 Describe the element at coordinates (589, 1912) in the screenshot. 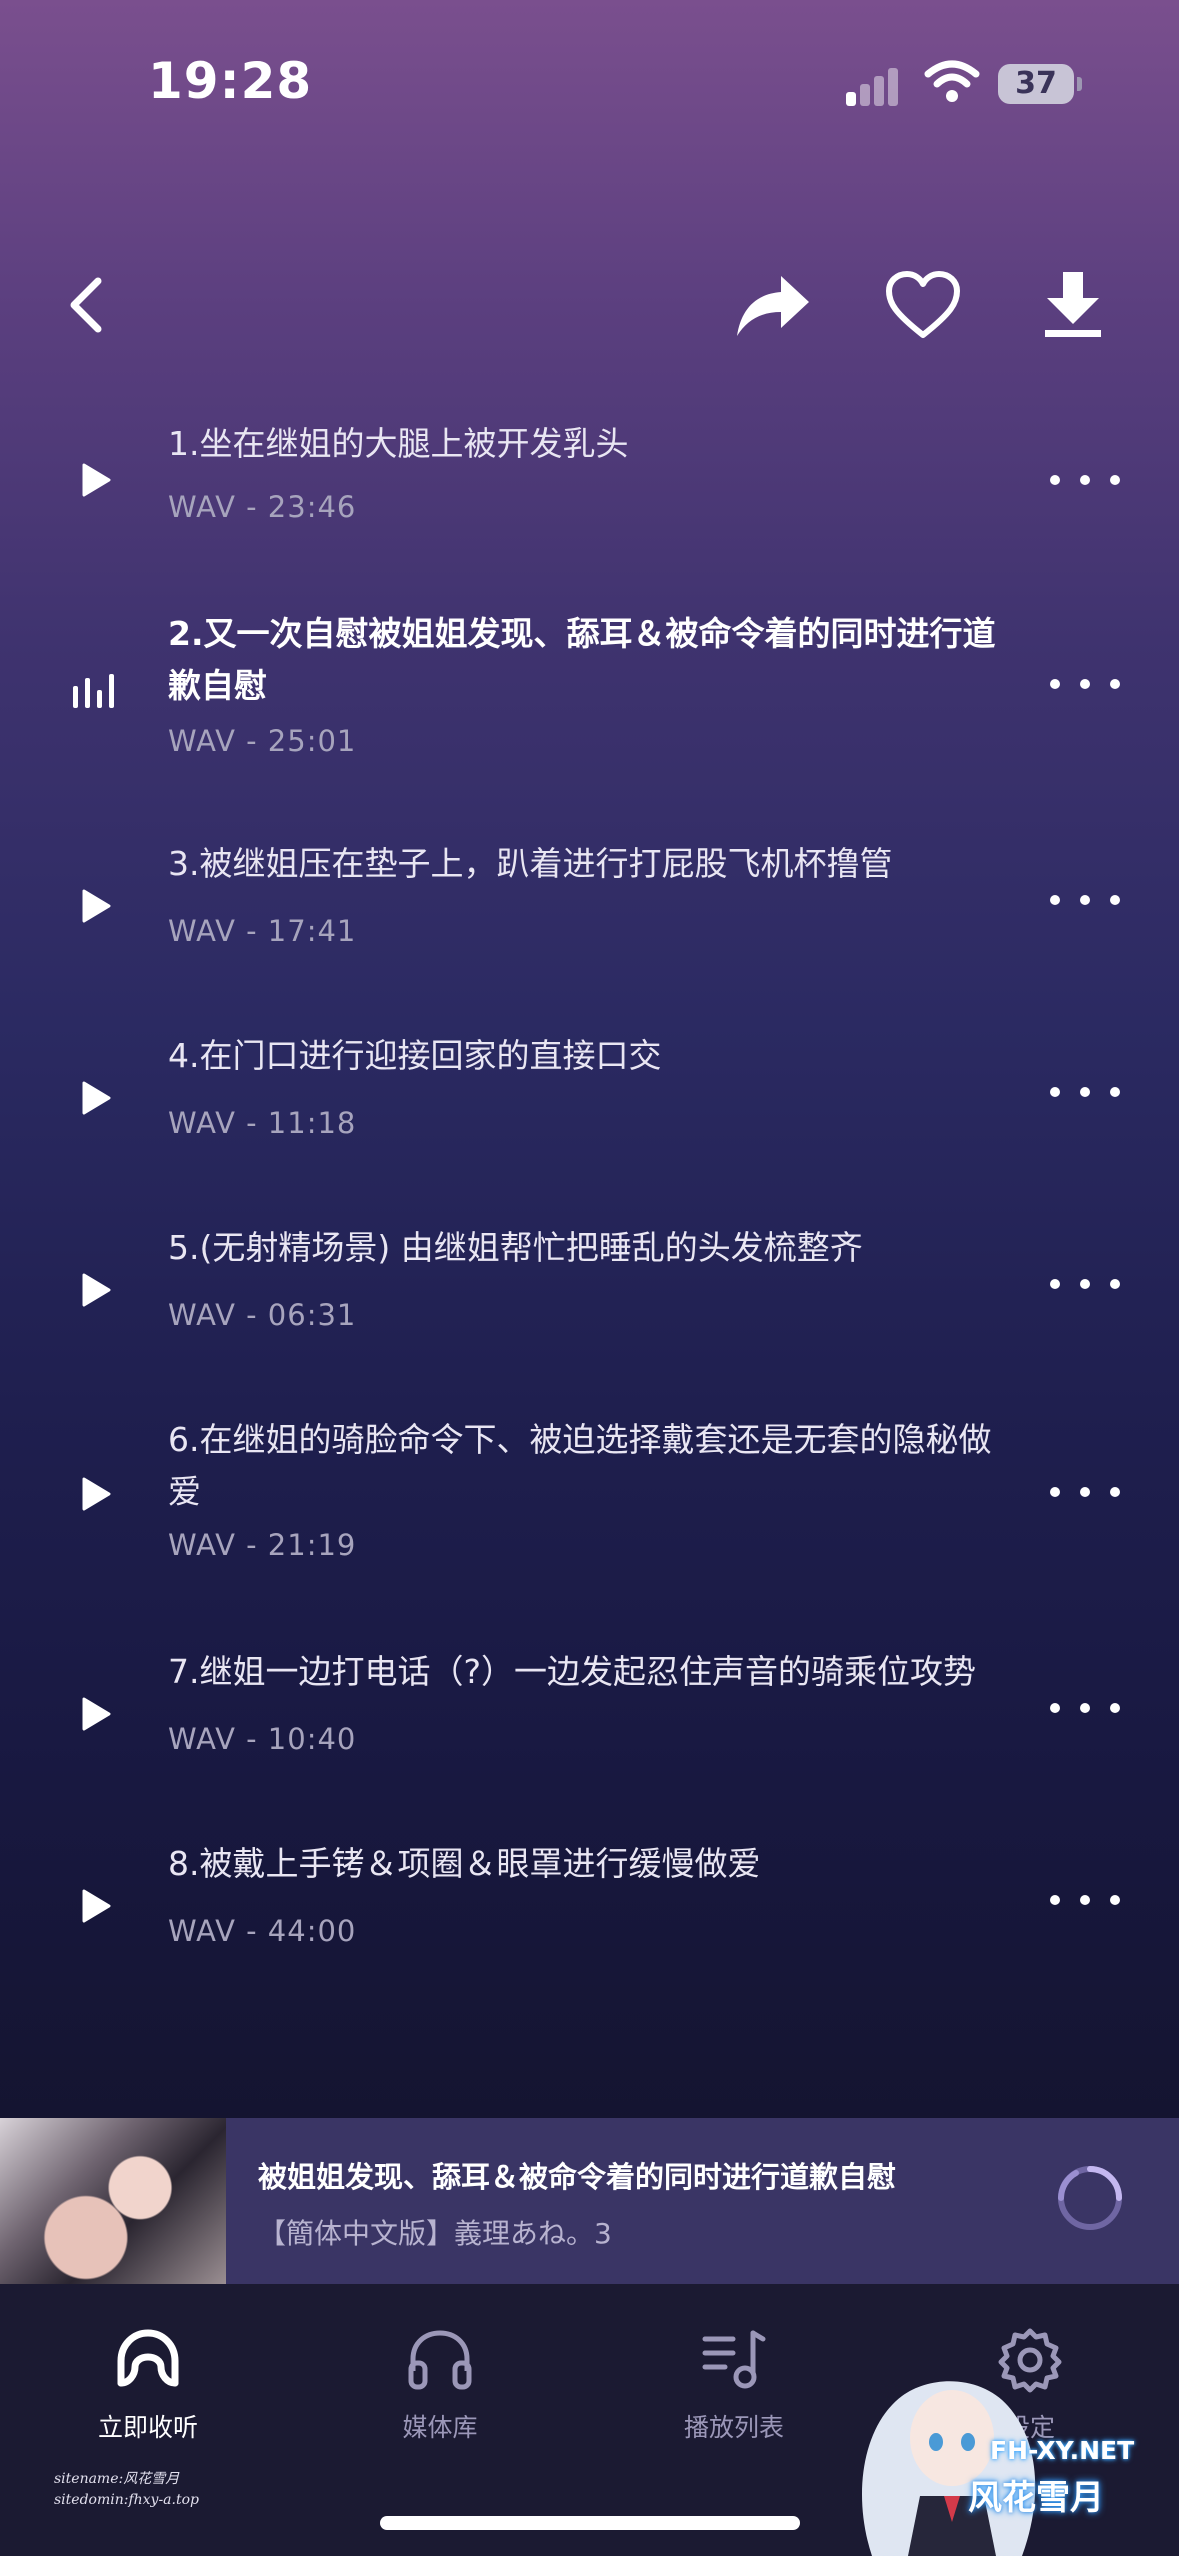

I see `track-item: 8.被戴上手铐＆项圈＆眼罩进行缓慢做爱 WAV - 44:00` at that location.